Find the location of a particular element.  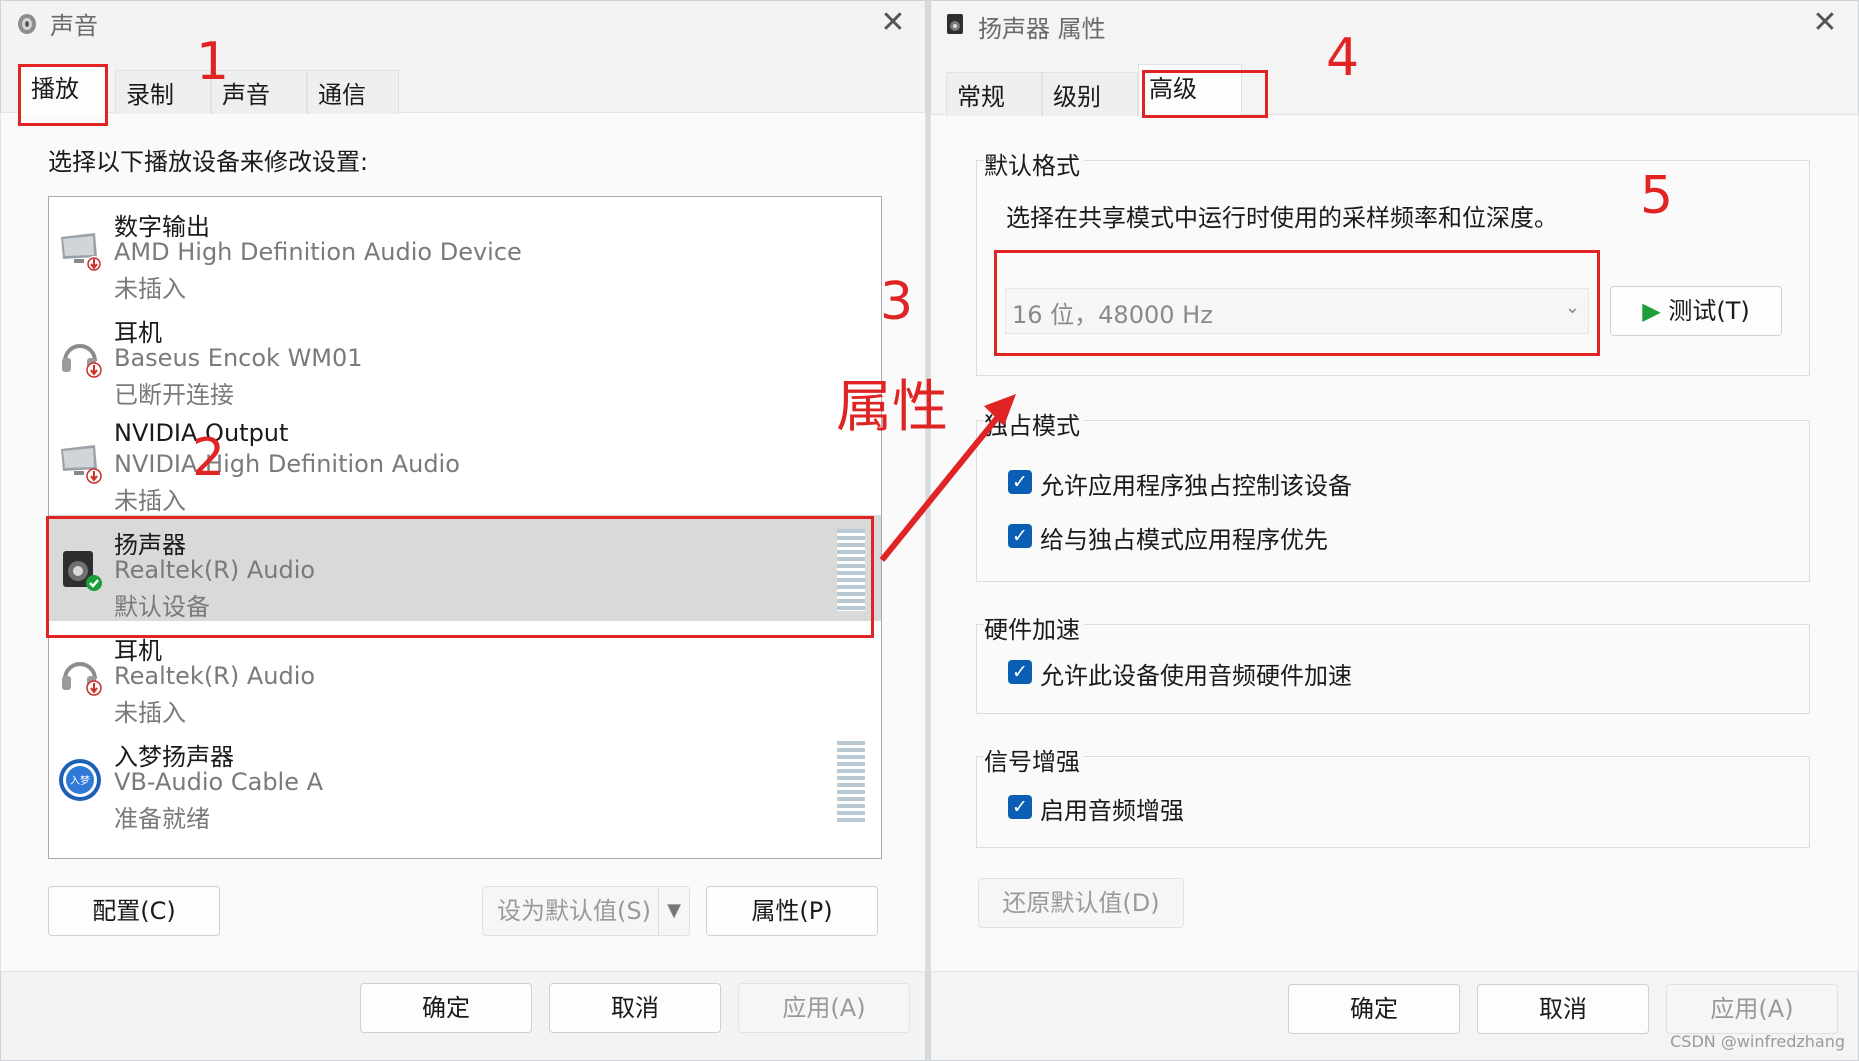

annotation-number-1: 1 is located at coordinates (213, 62).